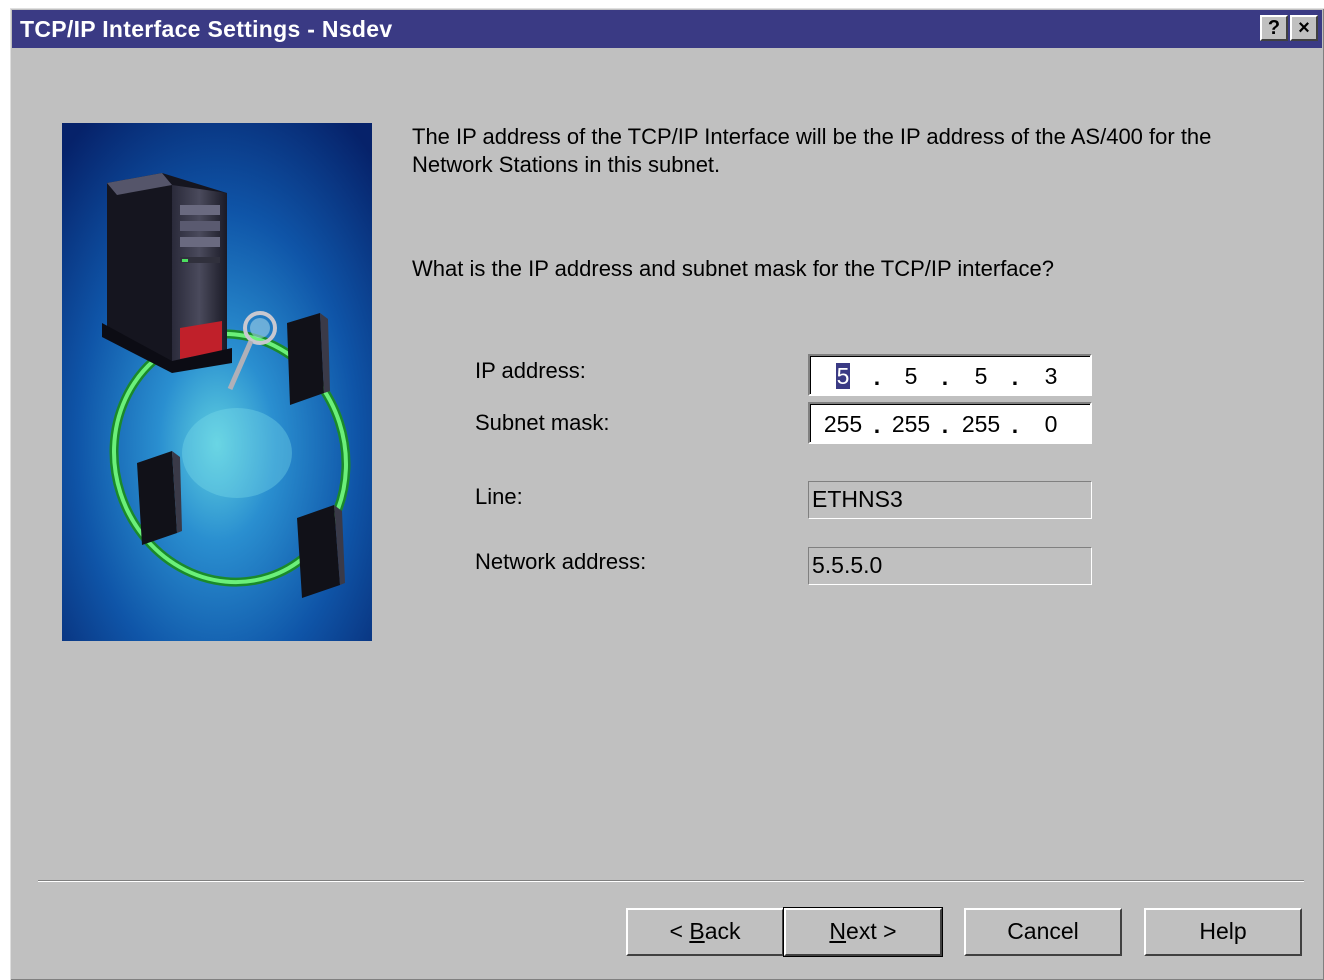 The height and width of the screenshot is (980, 1324). What do you see at coordinates (679, 931) in the screenshot?
I see `back-prefix: <` at bounding box center [679, 931].